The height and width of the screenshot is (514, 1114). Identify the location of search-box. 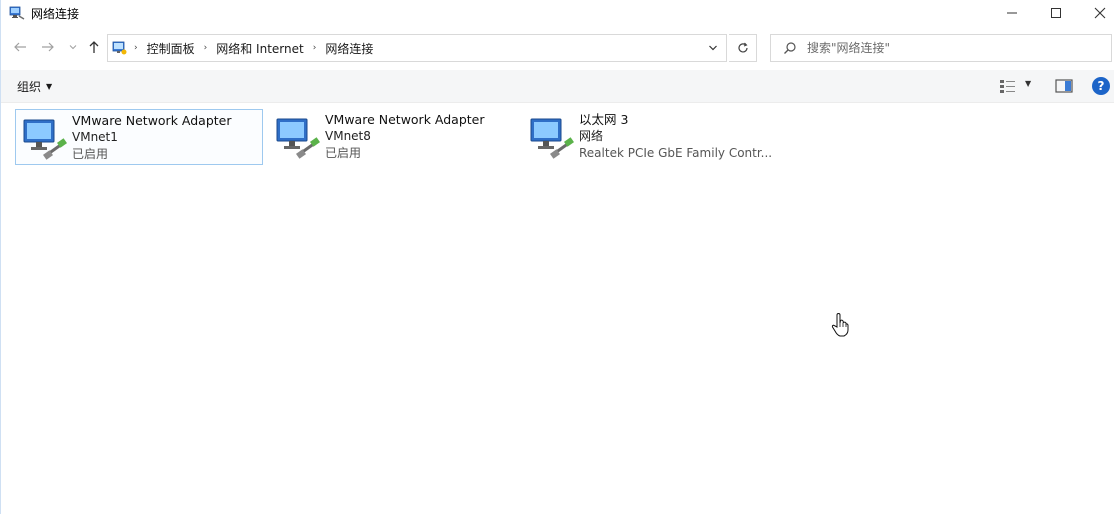
(941, 48).